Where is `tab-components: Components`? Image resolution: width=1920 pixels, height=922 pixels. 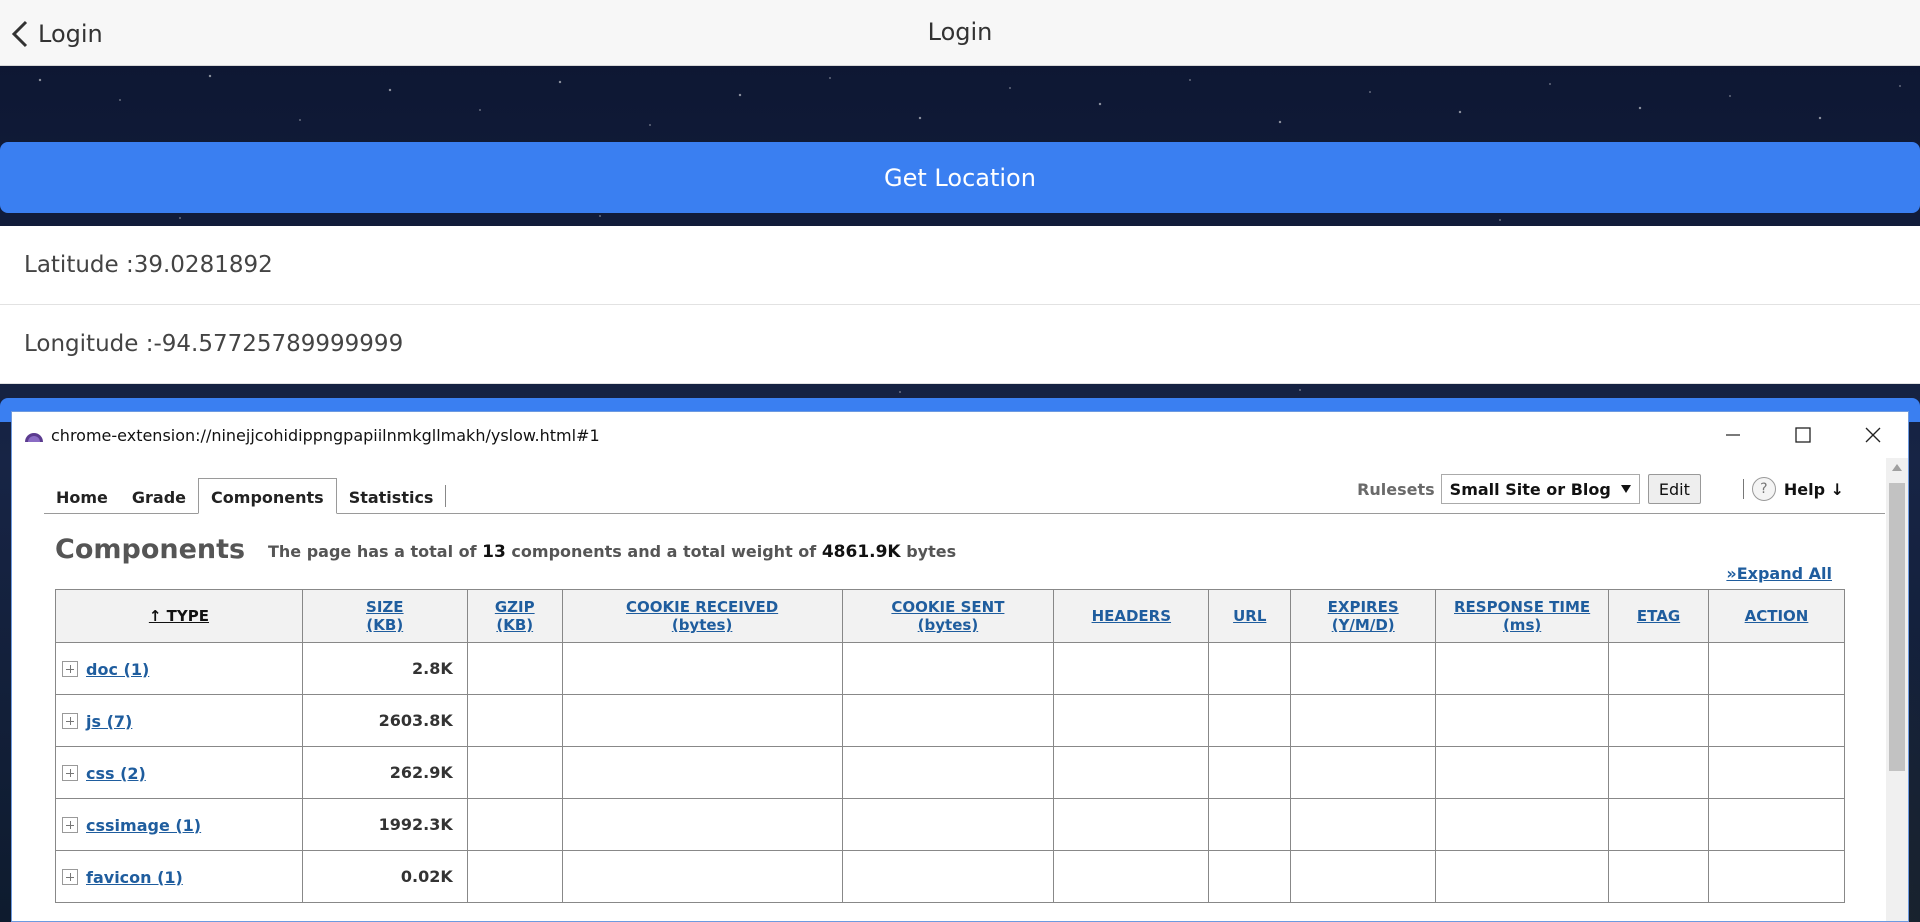 tab-components: Components is located at coordinates (267, 496).